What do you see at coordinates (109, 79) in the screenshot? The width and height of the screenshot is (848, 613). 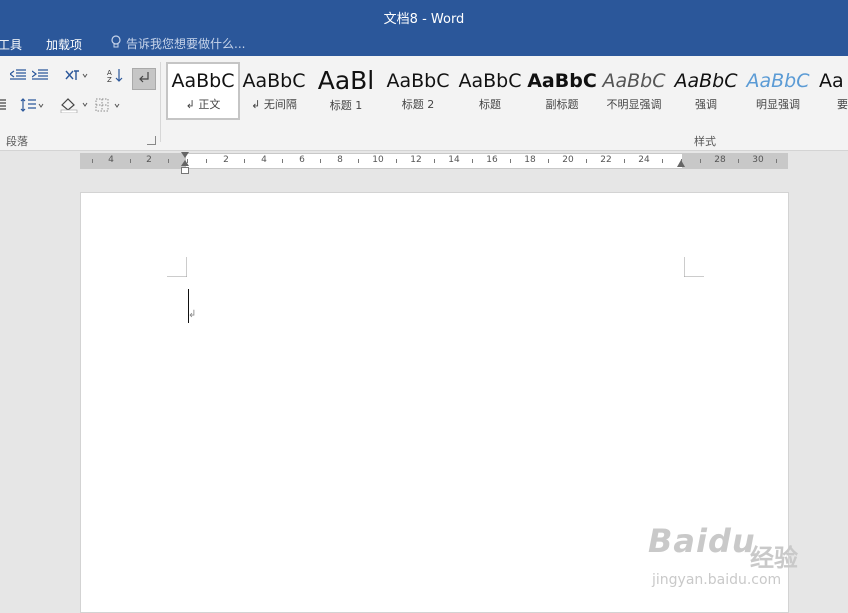 I see `svg-text: Z` at bounding box center [109, 79].